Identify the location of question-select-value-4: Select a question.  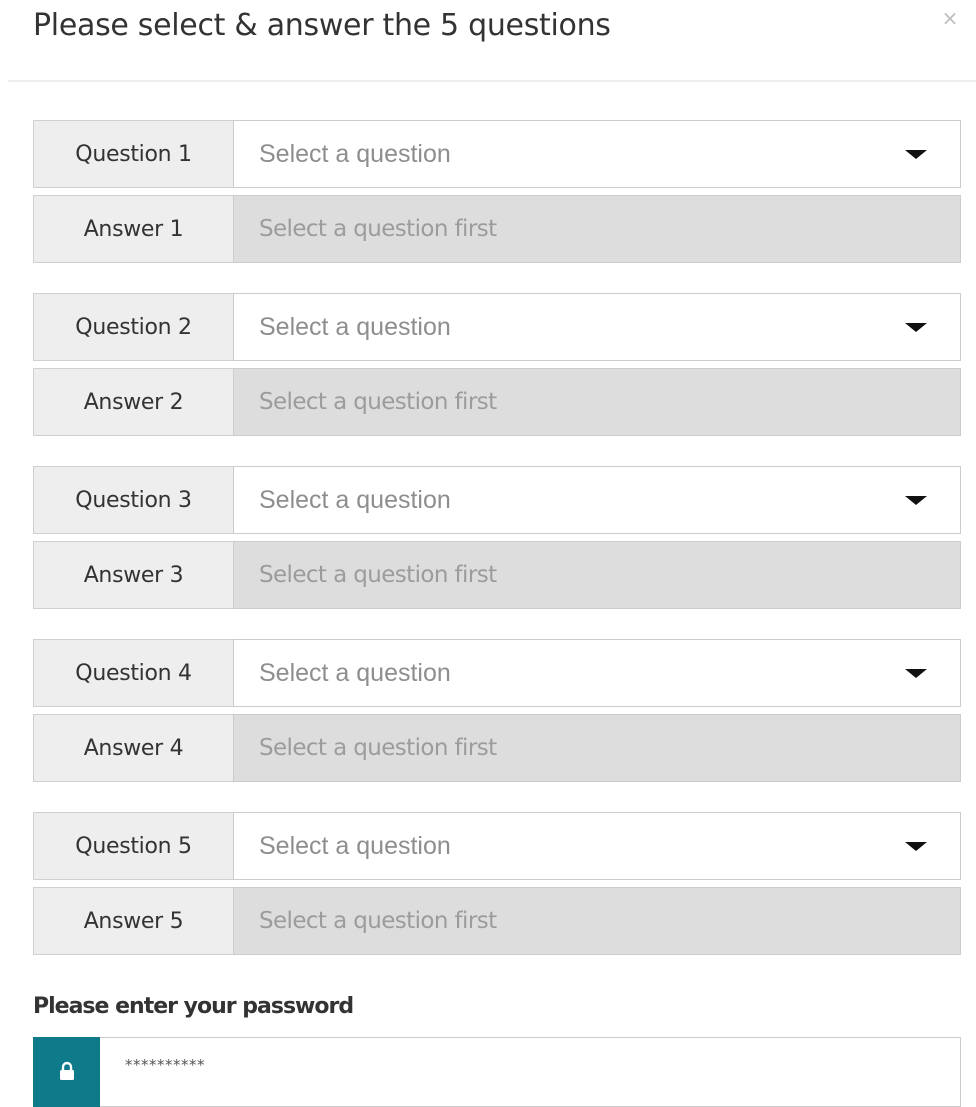
(355, 672).